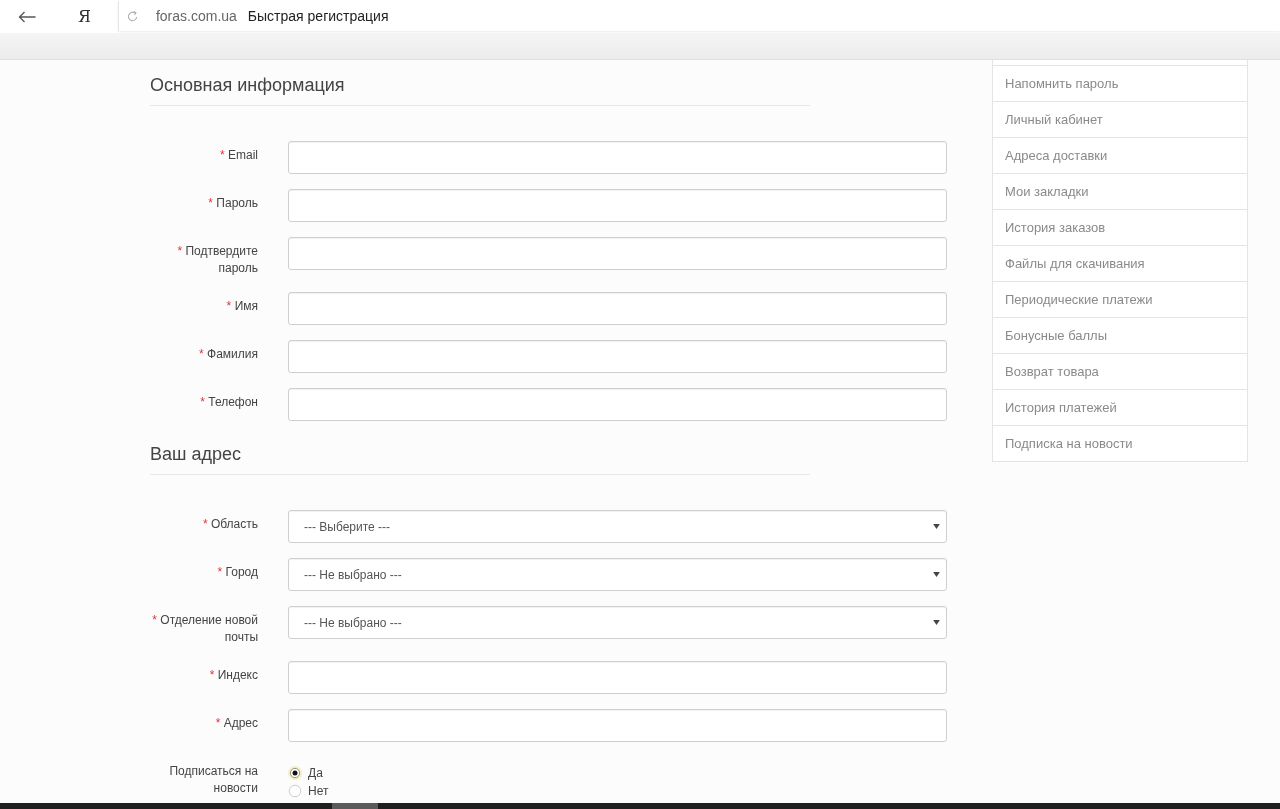 Image resolution: width=1280 pixels, height=809 pixels. Describe the element at coordinates (132, 16) in the screenshot. I see `reload-icon` at that location.